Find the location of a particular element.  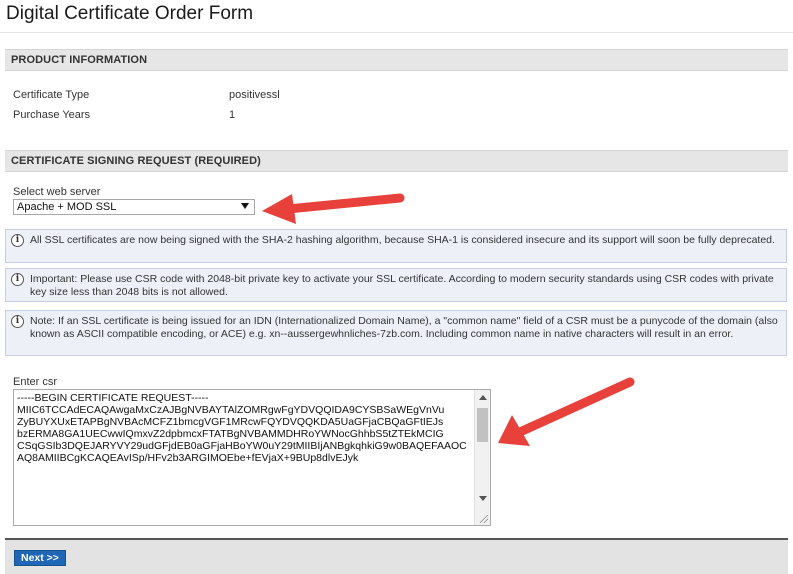

scroll-up-arrow-icon is located at coordinates (483, 397).